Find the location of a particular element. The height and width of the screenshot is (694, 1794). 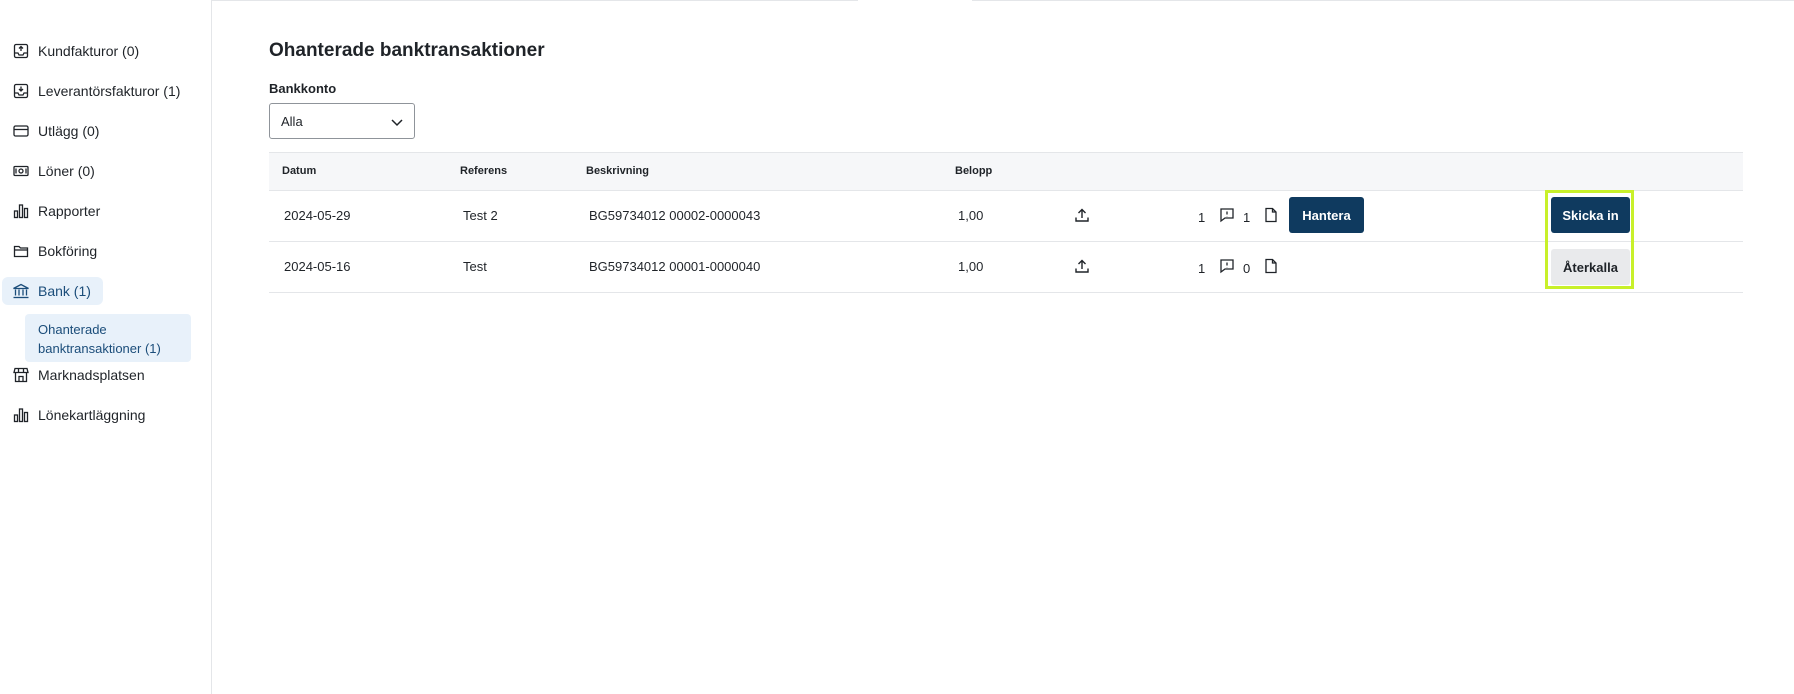

sidebar-item-label: Kundfakturor (0) is located at coordinates (89, 51).